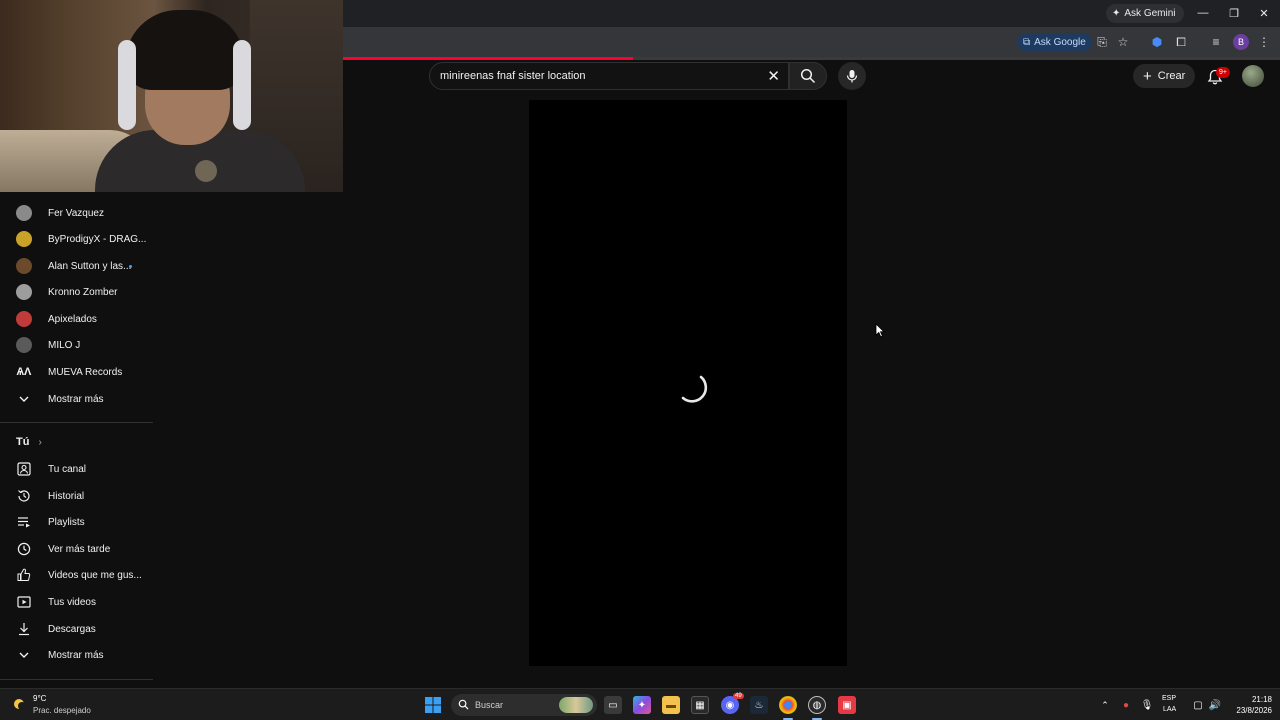 The image size is (1280, 720). Describe the element at coordinates (24, 372) in the screenshot. I see `mueva-logo-icon: ѦΛ` at that location.